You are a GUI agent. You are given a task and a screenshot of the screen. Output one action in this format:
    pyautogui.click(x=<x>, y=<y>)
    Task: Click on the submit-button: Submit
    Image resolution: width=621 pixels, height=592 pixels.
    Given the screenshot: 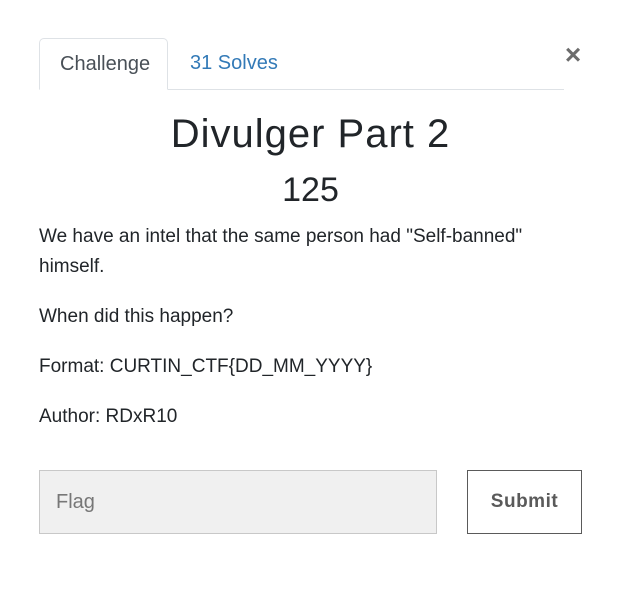 What is the action you would take?
    pyautogui.click(x=524, y=502)
    